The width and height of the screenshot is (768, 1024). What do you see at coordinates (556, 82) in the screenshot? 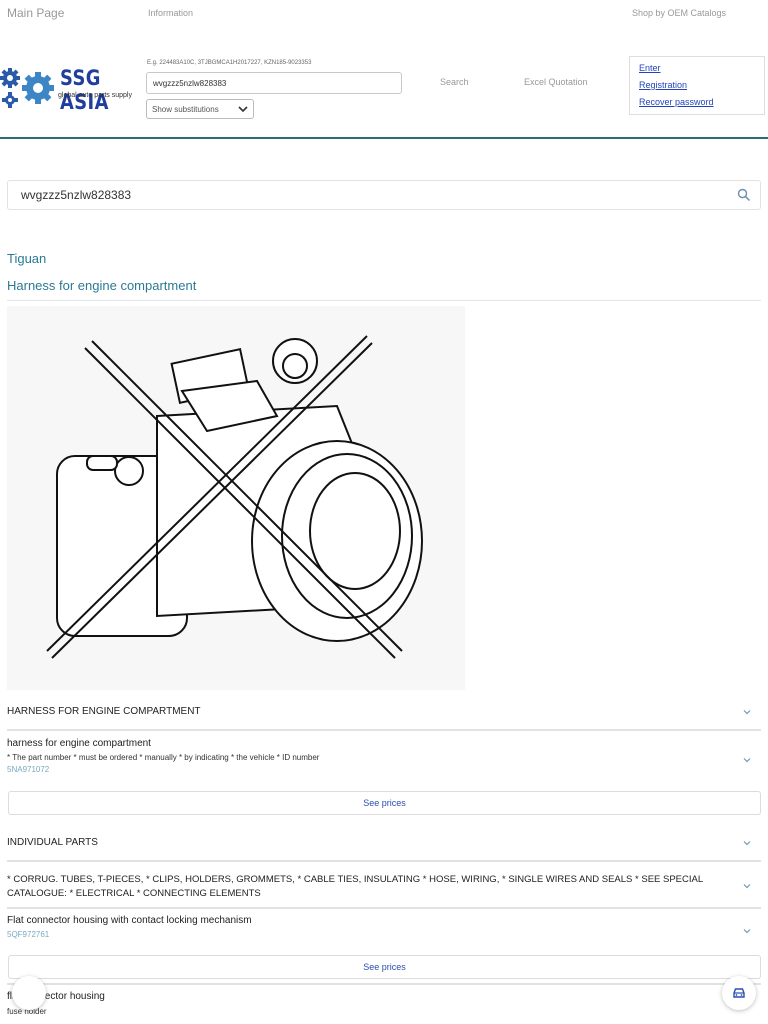
I see `excel-quotation-button: Excel Quotation` at bounding box center [556, 82].